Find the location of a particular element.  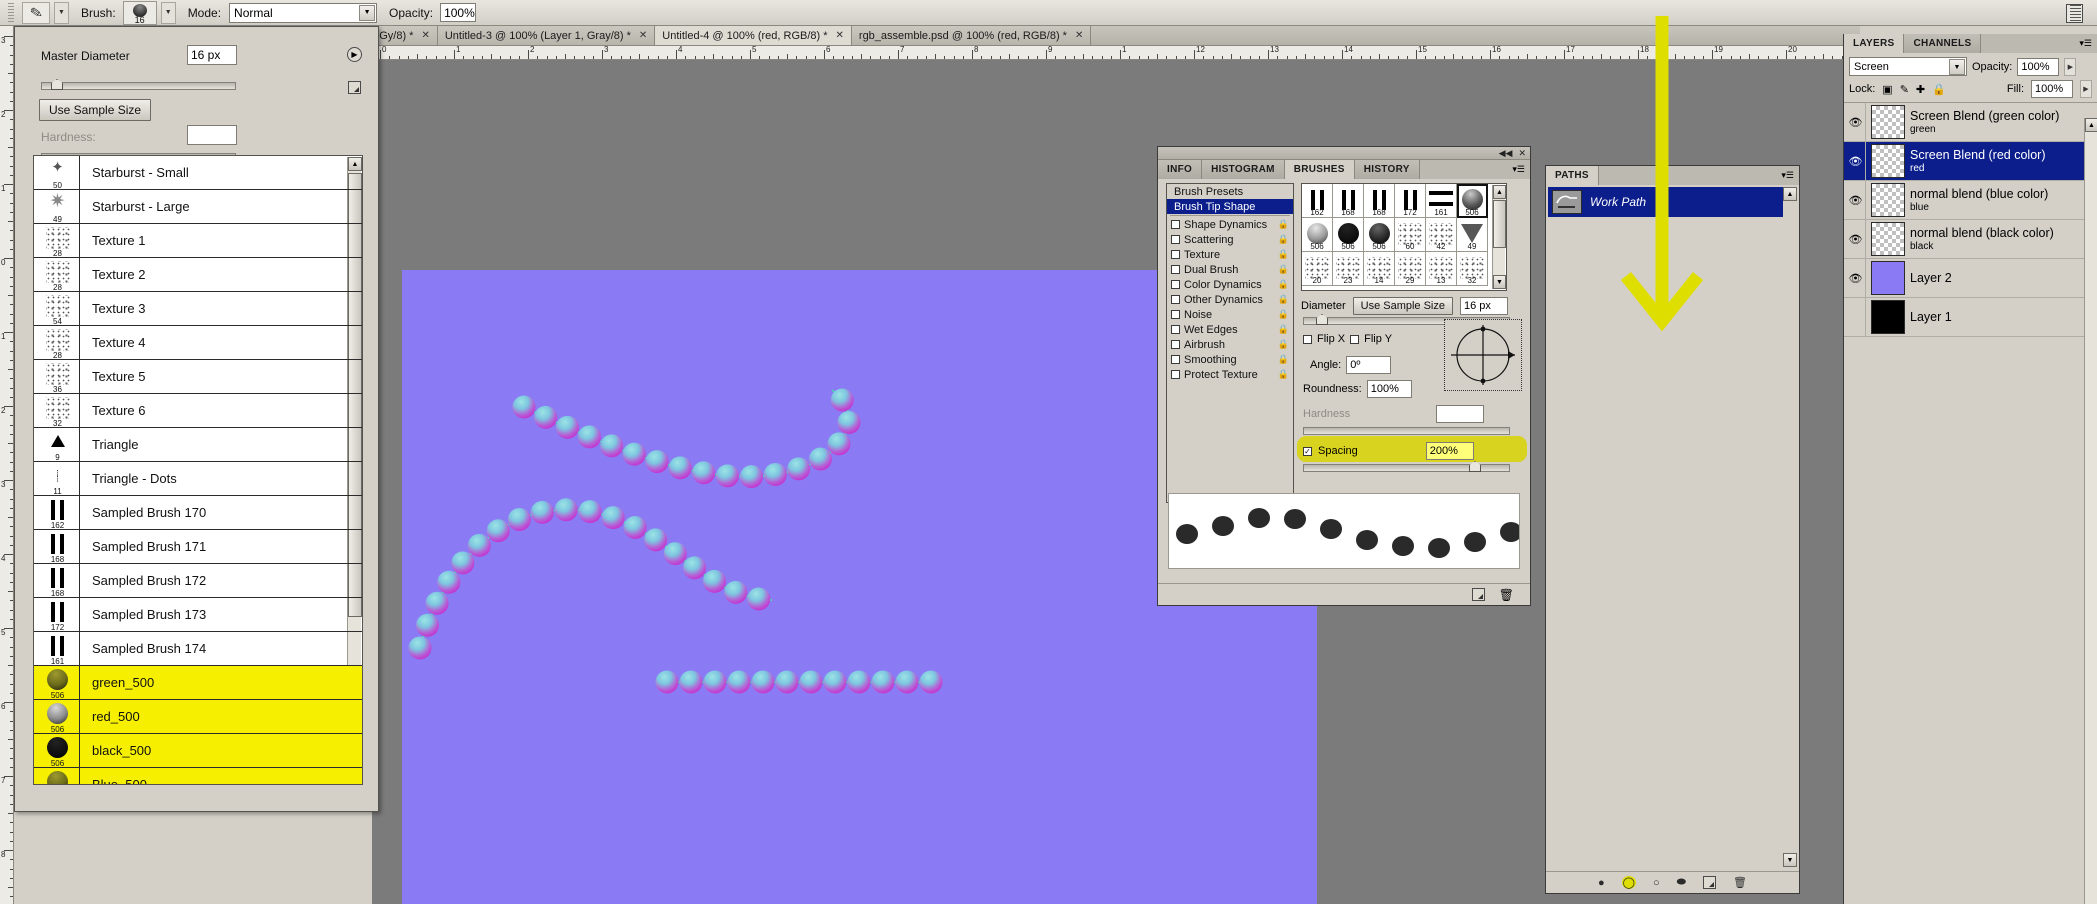

brush-option-brush-presets: Brush Presets is located at coordinates (1230, 191).